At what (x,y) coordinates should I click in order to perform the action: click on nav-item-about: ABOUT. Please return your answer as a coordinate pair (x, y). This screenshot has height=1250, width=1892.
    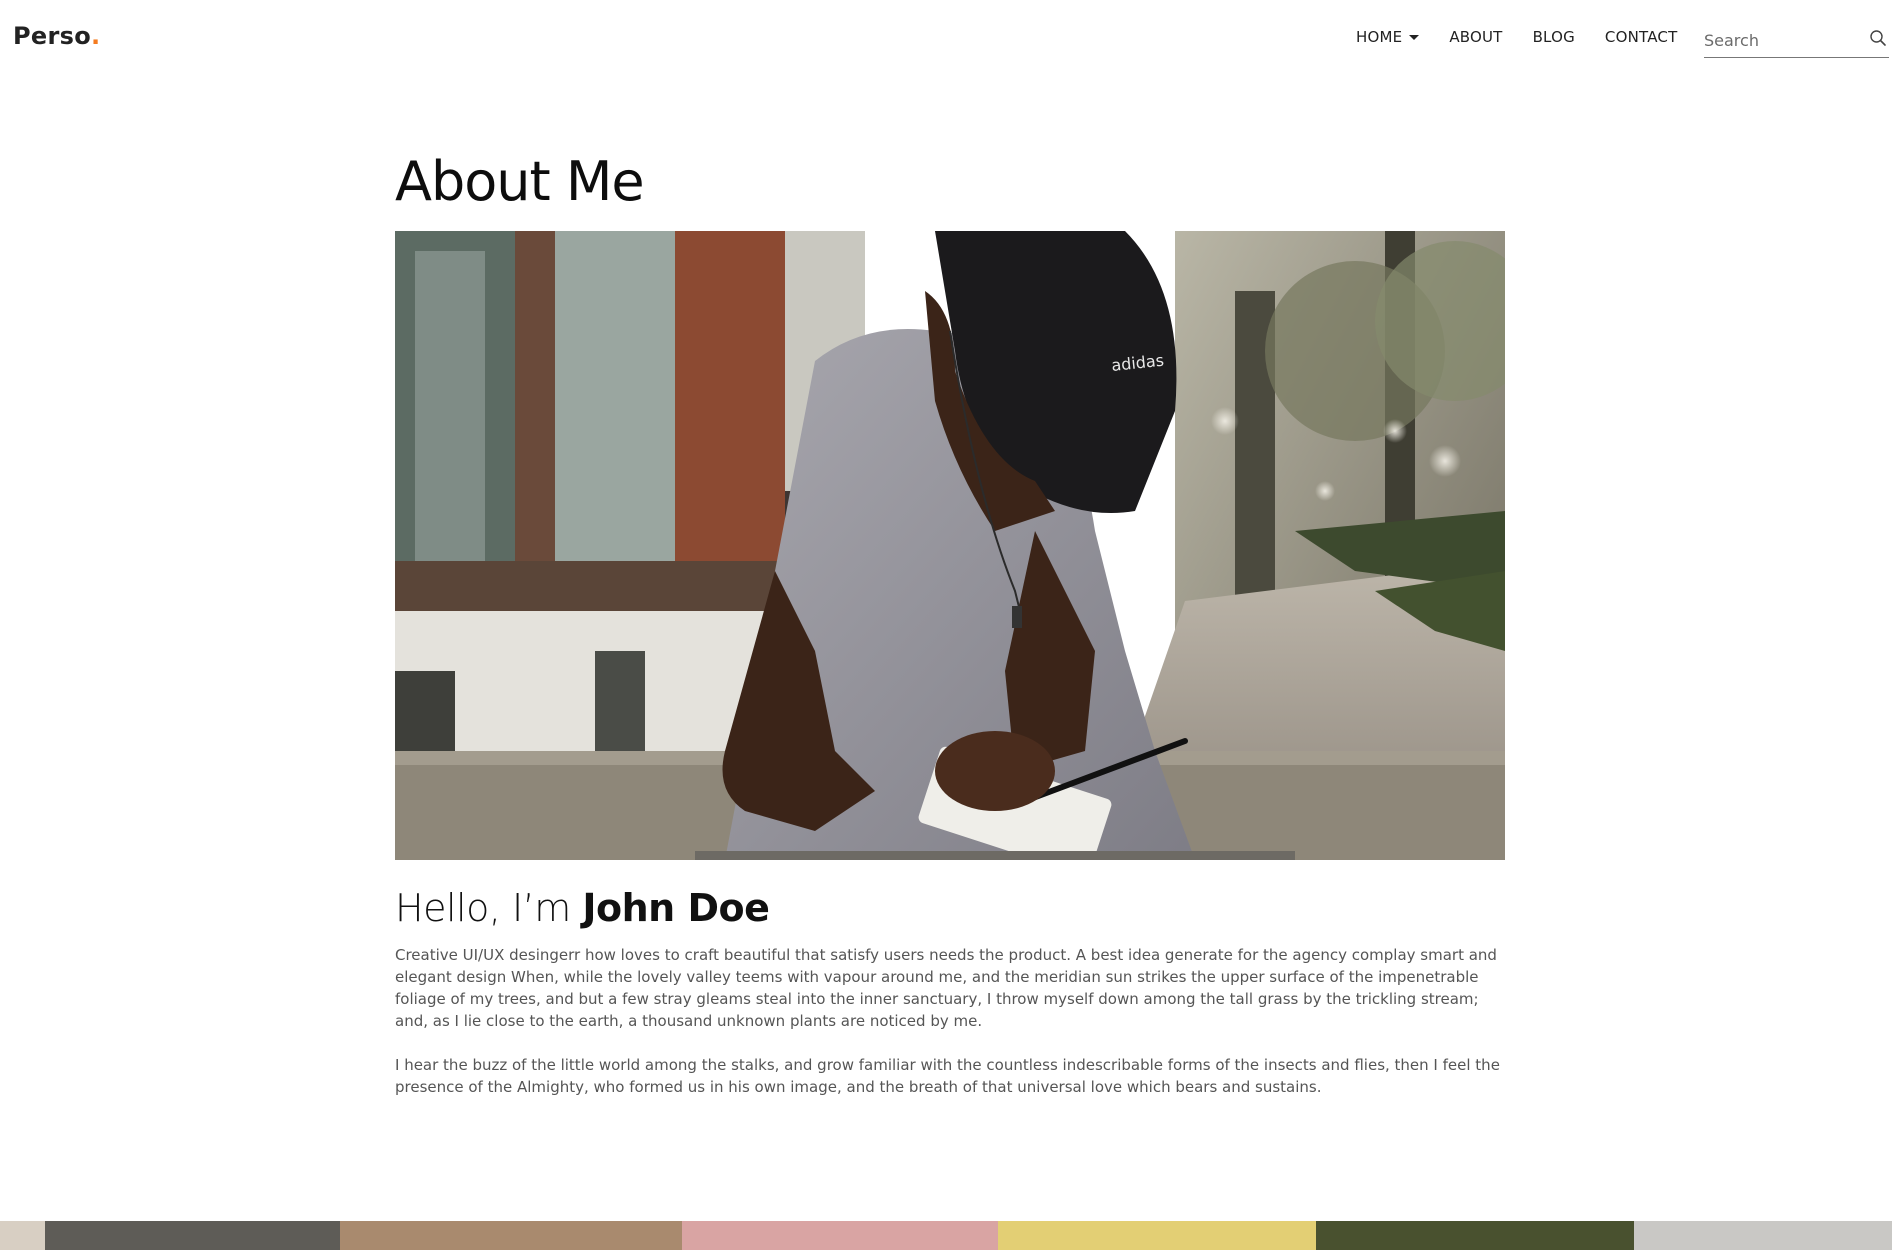
    Looking at the image, I should click on (1475, 37).